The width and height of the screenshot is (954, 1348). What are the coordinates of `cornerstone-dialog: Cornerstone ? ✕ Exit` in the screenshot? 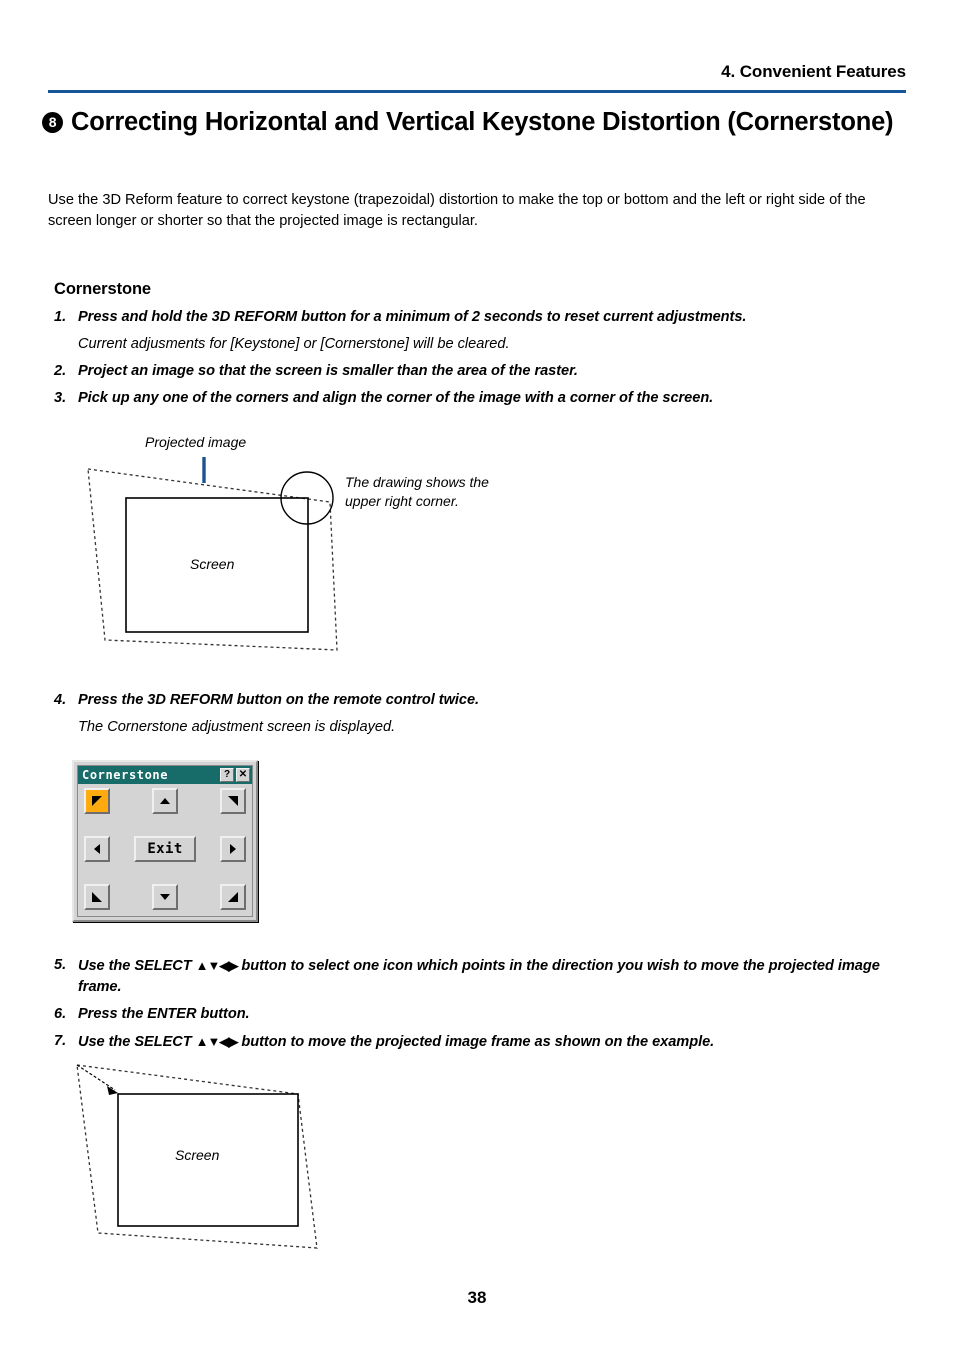 It's located at (165, 841).